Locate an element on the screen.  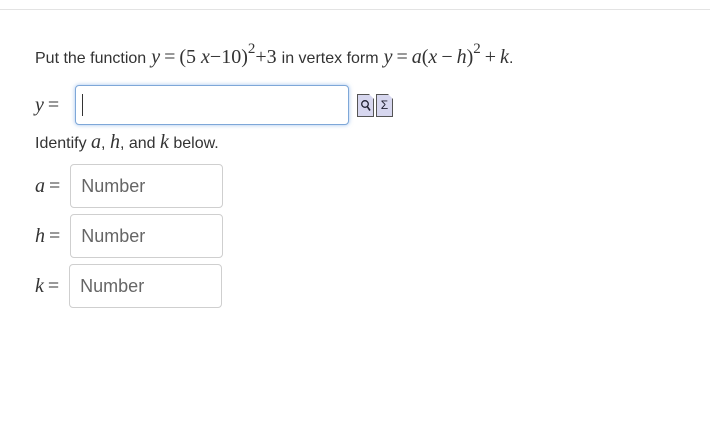
h-input: Number is located at coordinates (147, 236).